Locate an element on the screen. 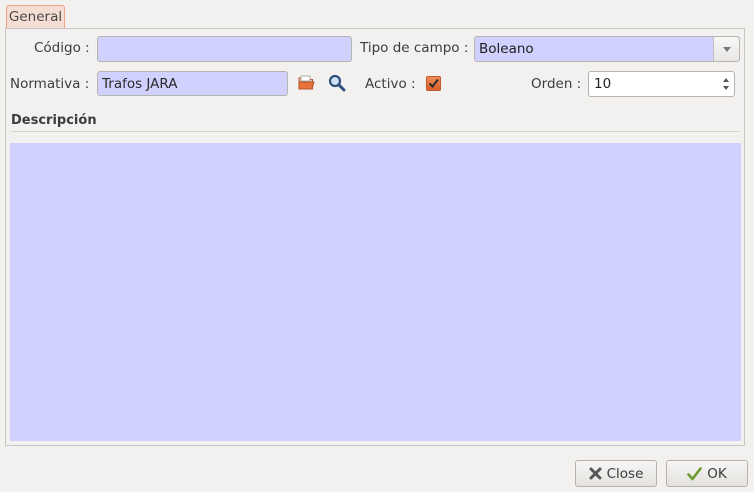 The width and height of the screenshot is (754, 492). chevron-down-icon is located at coordinates (726, 49).